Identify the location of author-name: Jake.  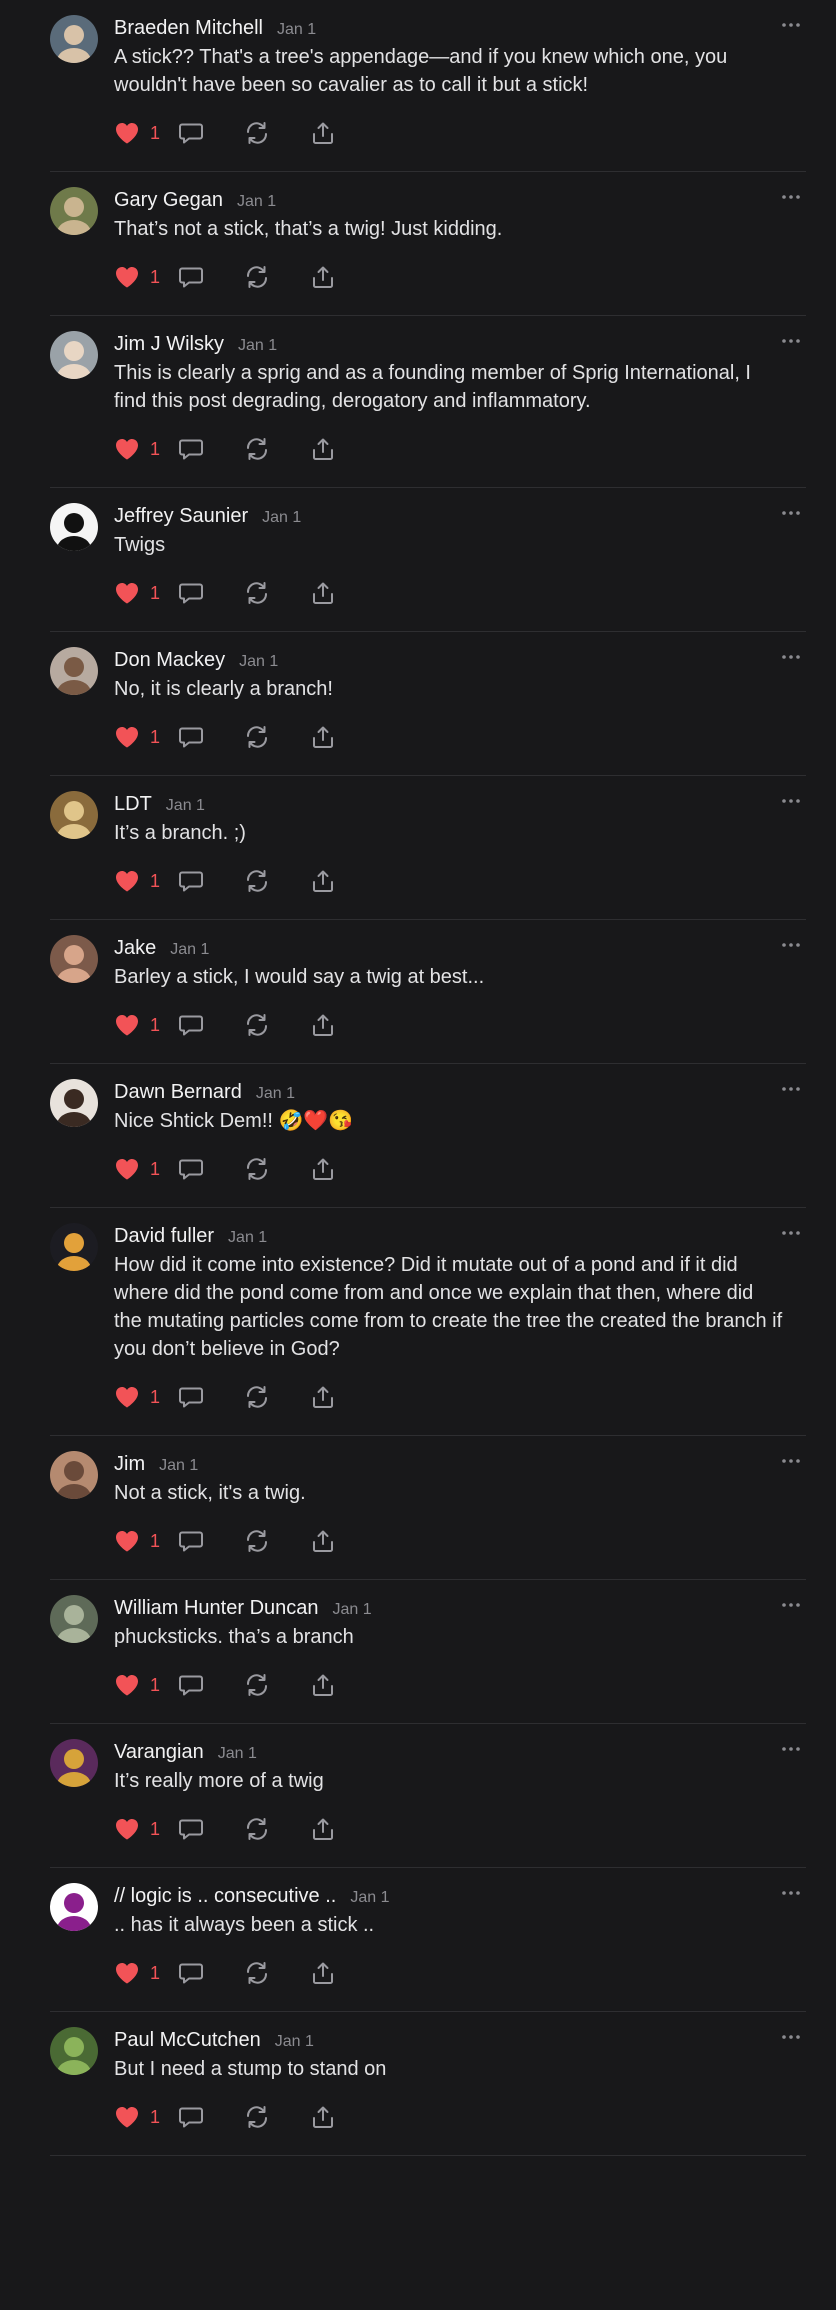
(135, 948).